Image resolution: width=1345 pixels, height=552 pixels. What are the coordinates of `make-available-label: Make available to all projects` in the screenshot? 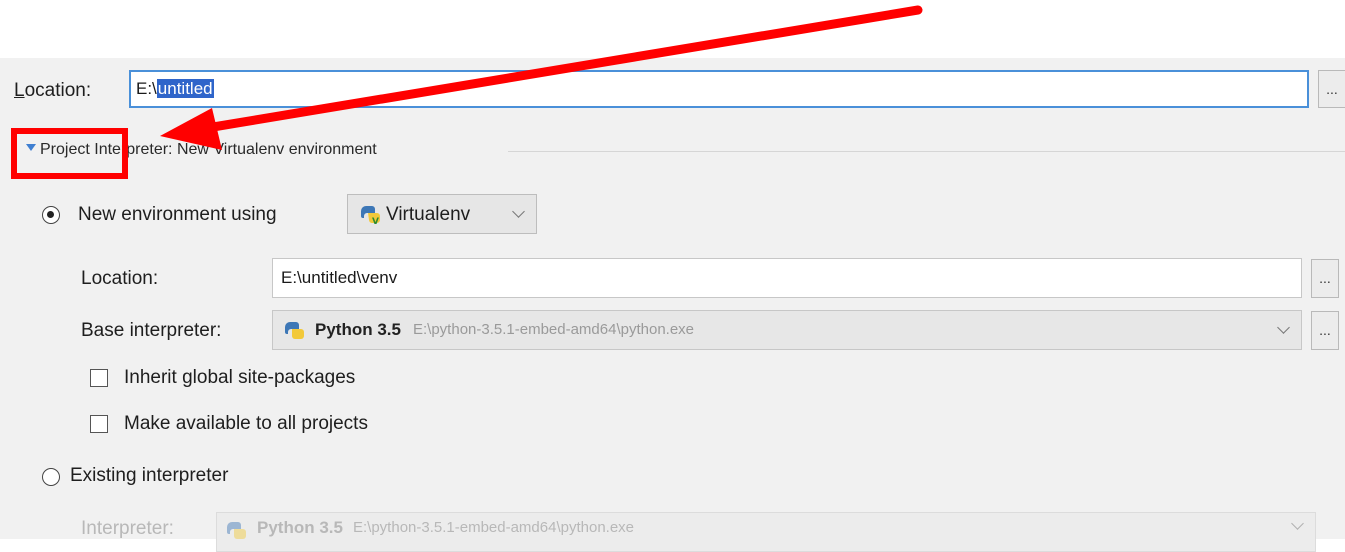 It's located at (246, 423).